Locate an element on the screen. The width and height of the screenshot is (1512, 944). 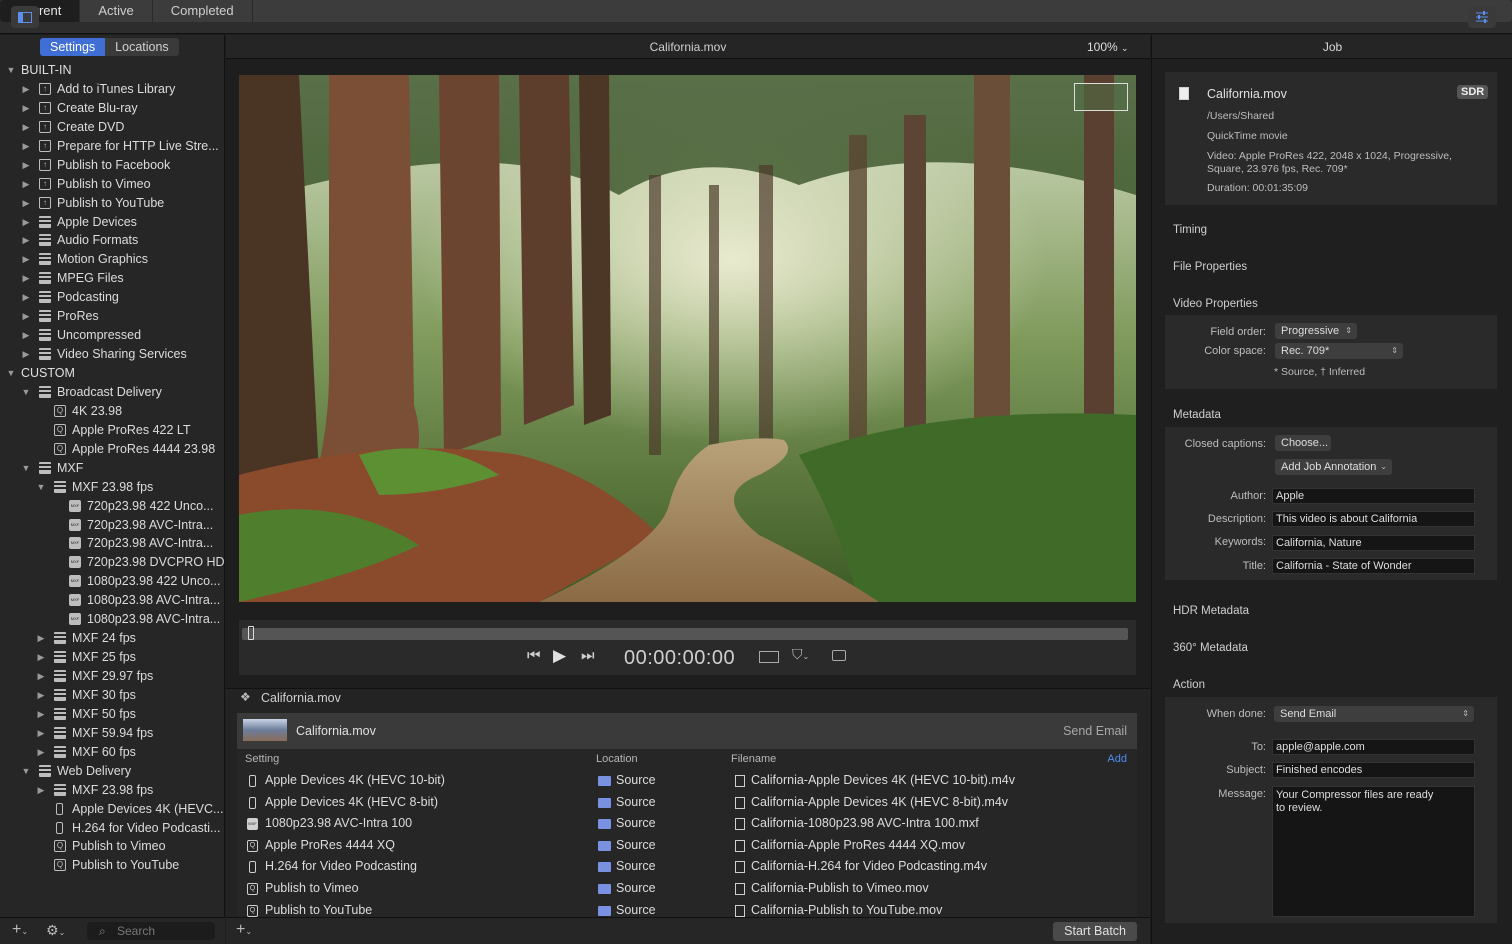
tree-item: ▼ MXF 23.98 fps is located at coordinates (112, 487).